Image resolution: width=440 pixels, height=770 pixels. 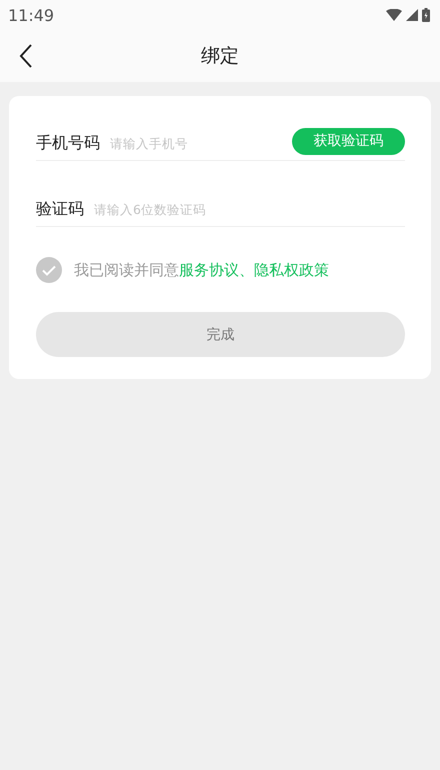 I want to click on signal-icon, so click(x=412, y=15).